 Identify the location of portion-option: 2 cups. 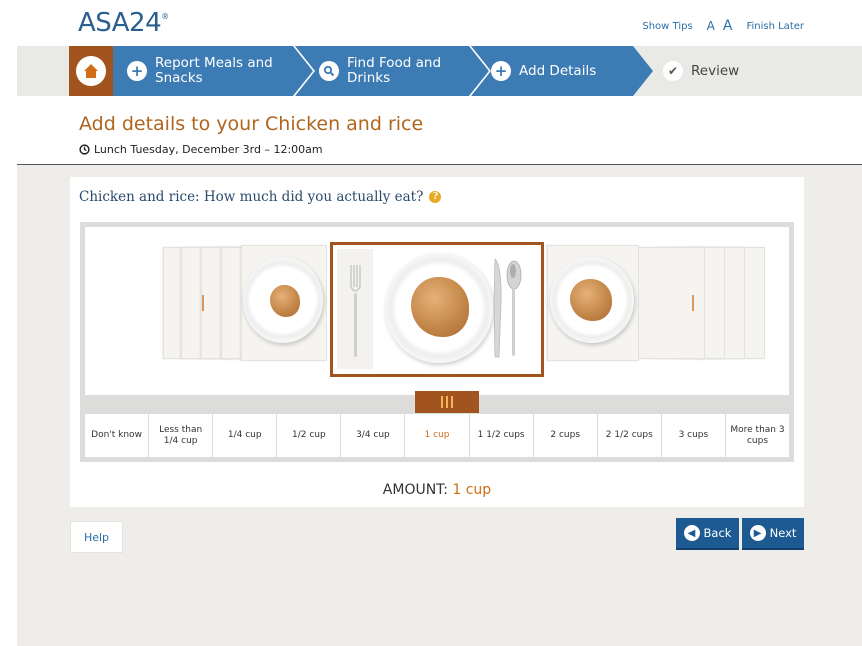
(566, 435).